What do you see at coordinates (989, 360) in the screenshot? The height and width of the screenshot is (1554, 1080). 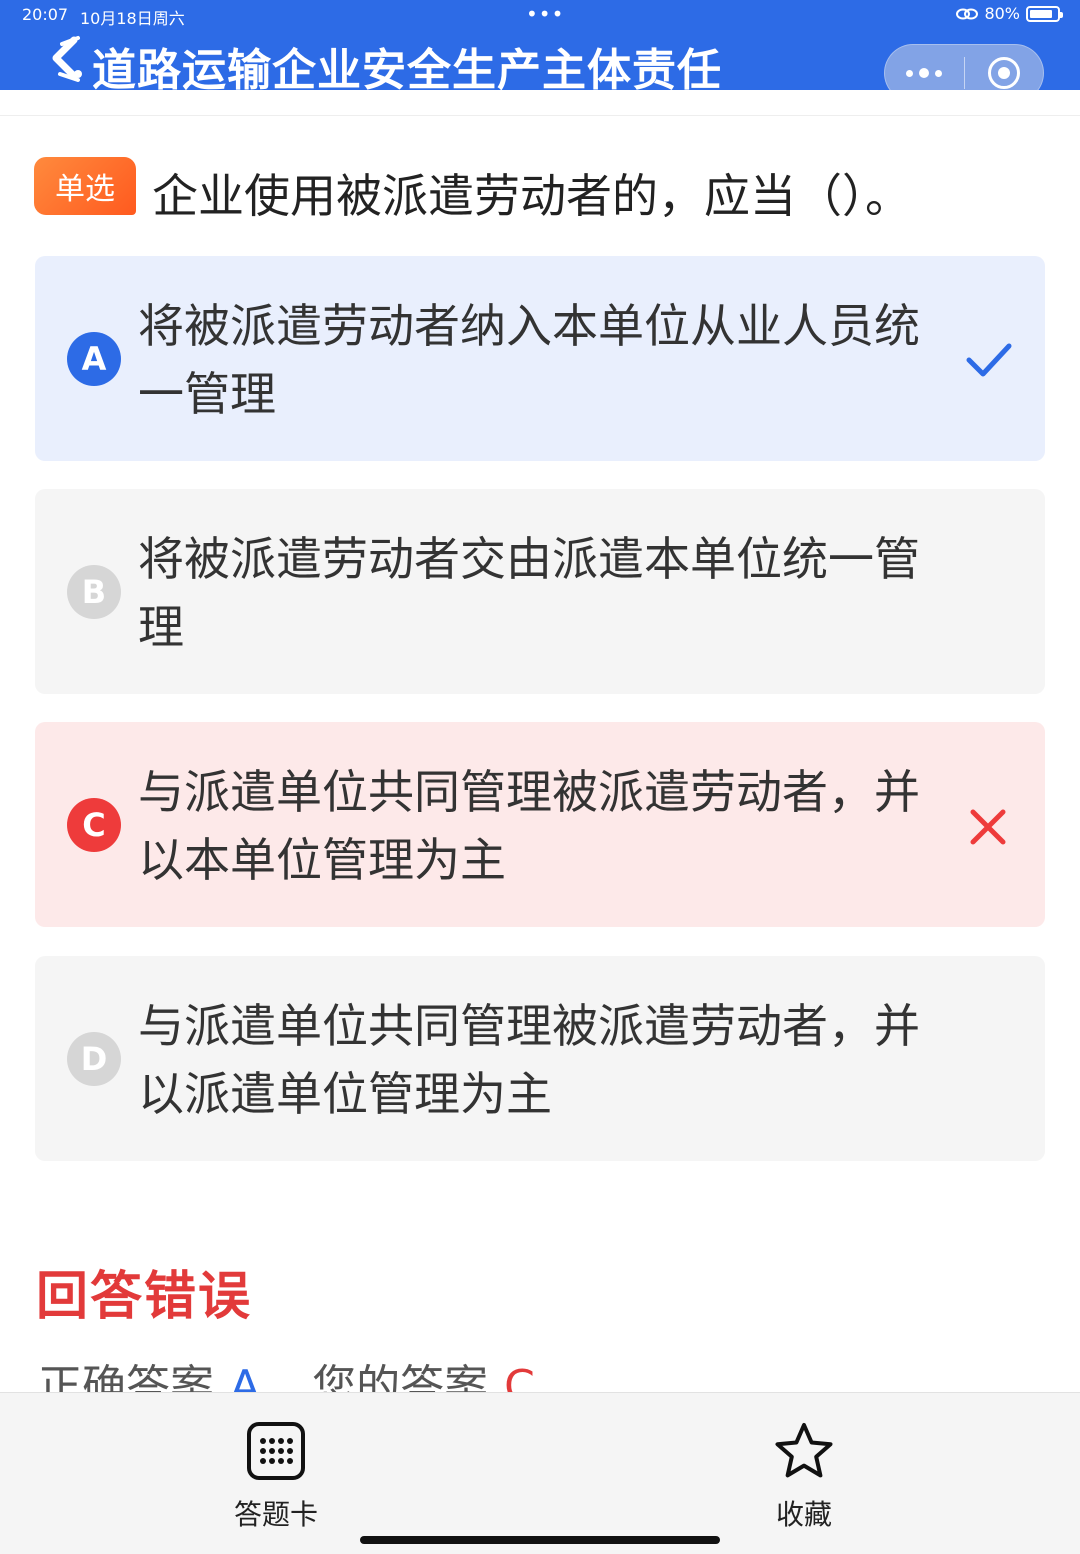 I see `check-icon` at bounding box center [989, 360].